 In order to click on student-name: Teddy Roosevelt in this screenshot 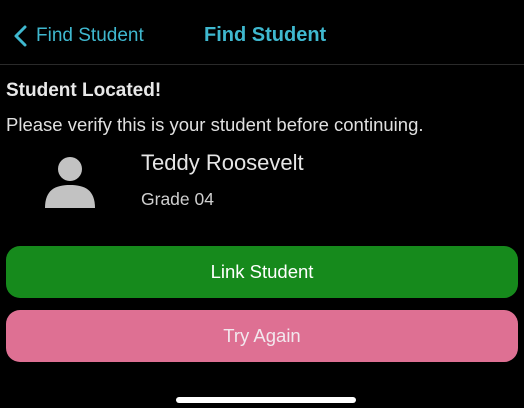, I will do `click(222, 162)`.